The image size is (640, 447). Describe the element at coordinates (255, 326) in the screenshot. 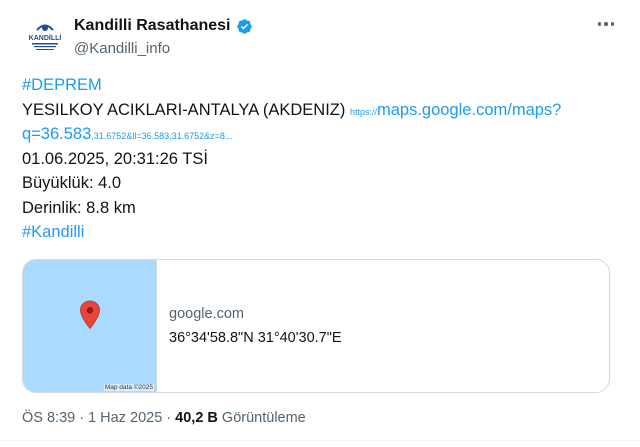

I see `card-info: google.com 36°34'58.8"N 31°40'30.7"E` at that location.